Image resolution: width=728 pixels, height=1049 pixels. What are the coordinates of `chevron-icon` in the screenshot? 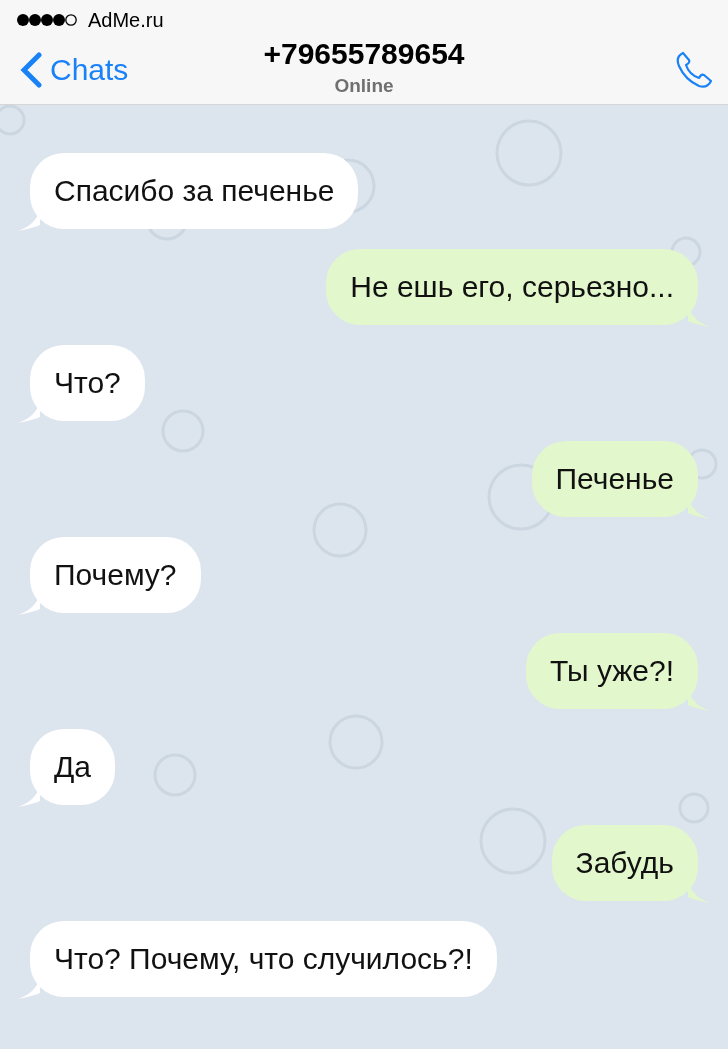 It's located at (31, 70).